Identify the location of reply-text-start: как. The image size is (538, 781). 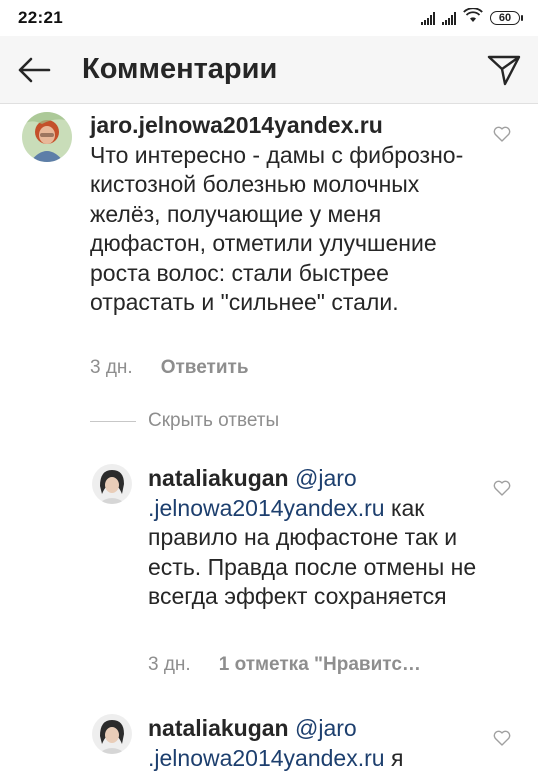
(404, 507).